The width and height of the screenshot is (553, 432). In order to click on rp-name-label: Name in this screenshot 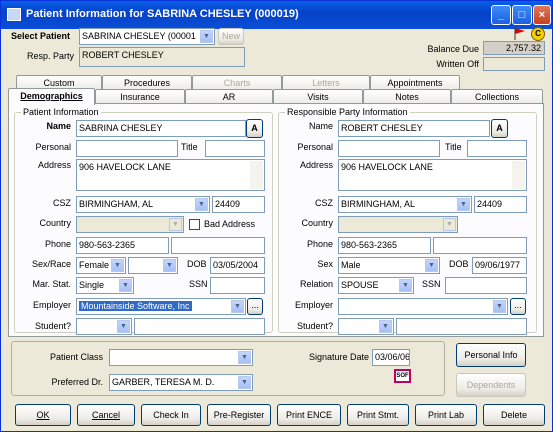, I will do `click(320, 126)`.